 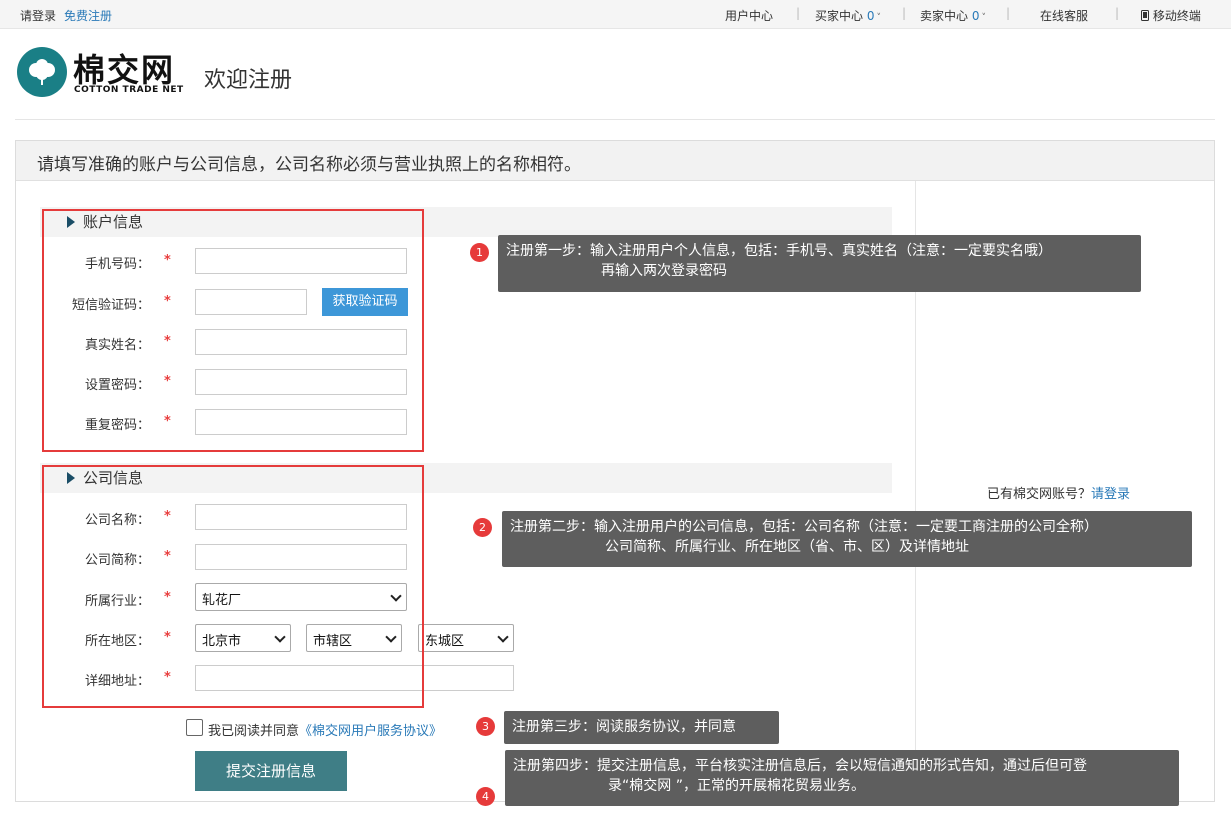 What do you see at coordinates (485, 726) in the screenshot?
I see `step-badge: 3` at bounding box center [485, 726].